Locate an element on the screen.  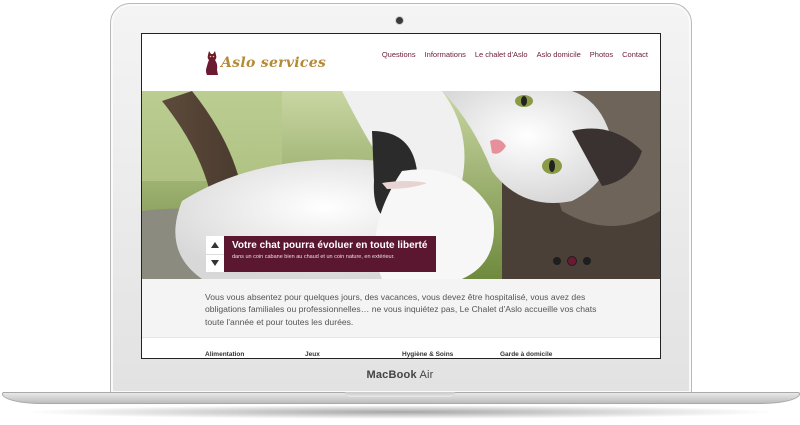
nav-chalet: Le chalet d'Aslo is located at coordinates (501, 54).